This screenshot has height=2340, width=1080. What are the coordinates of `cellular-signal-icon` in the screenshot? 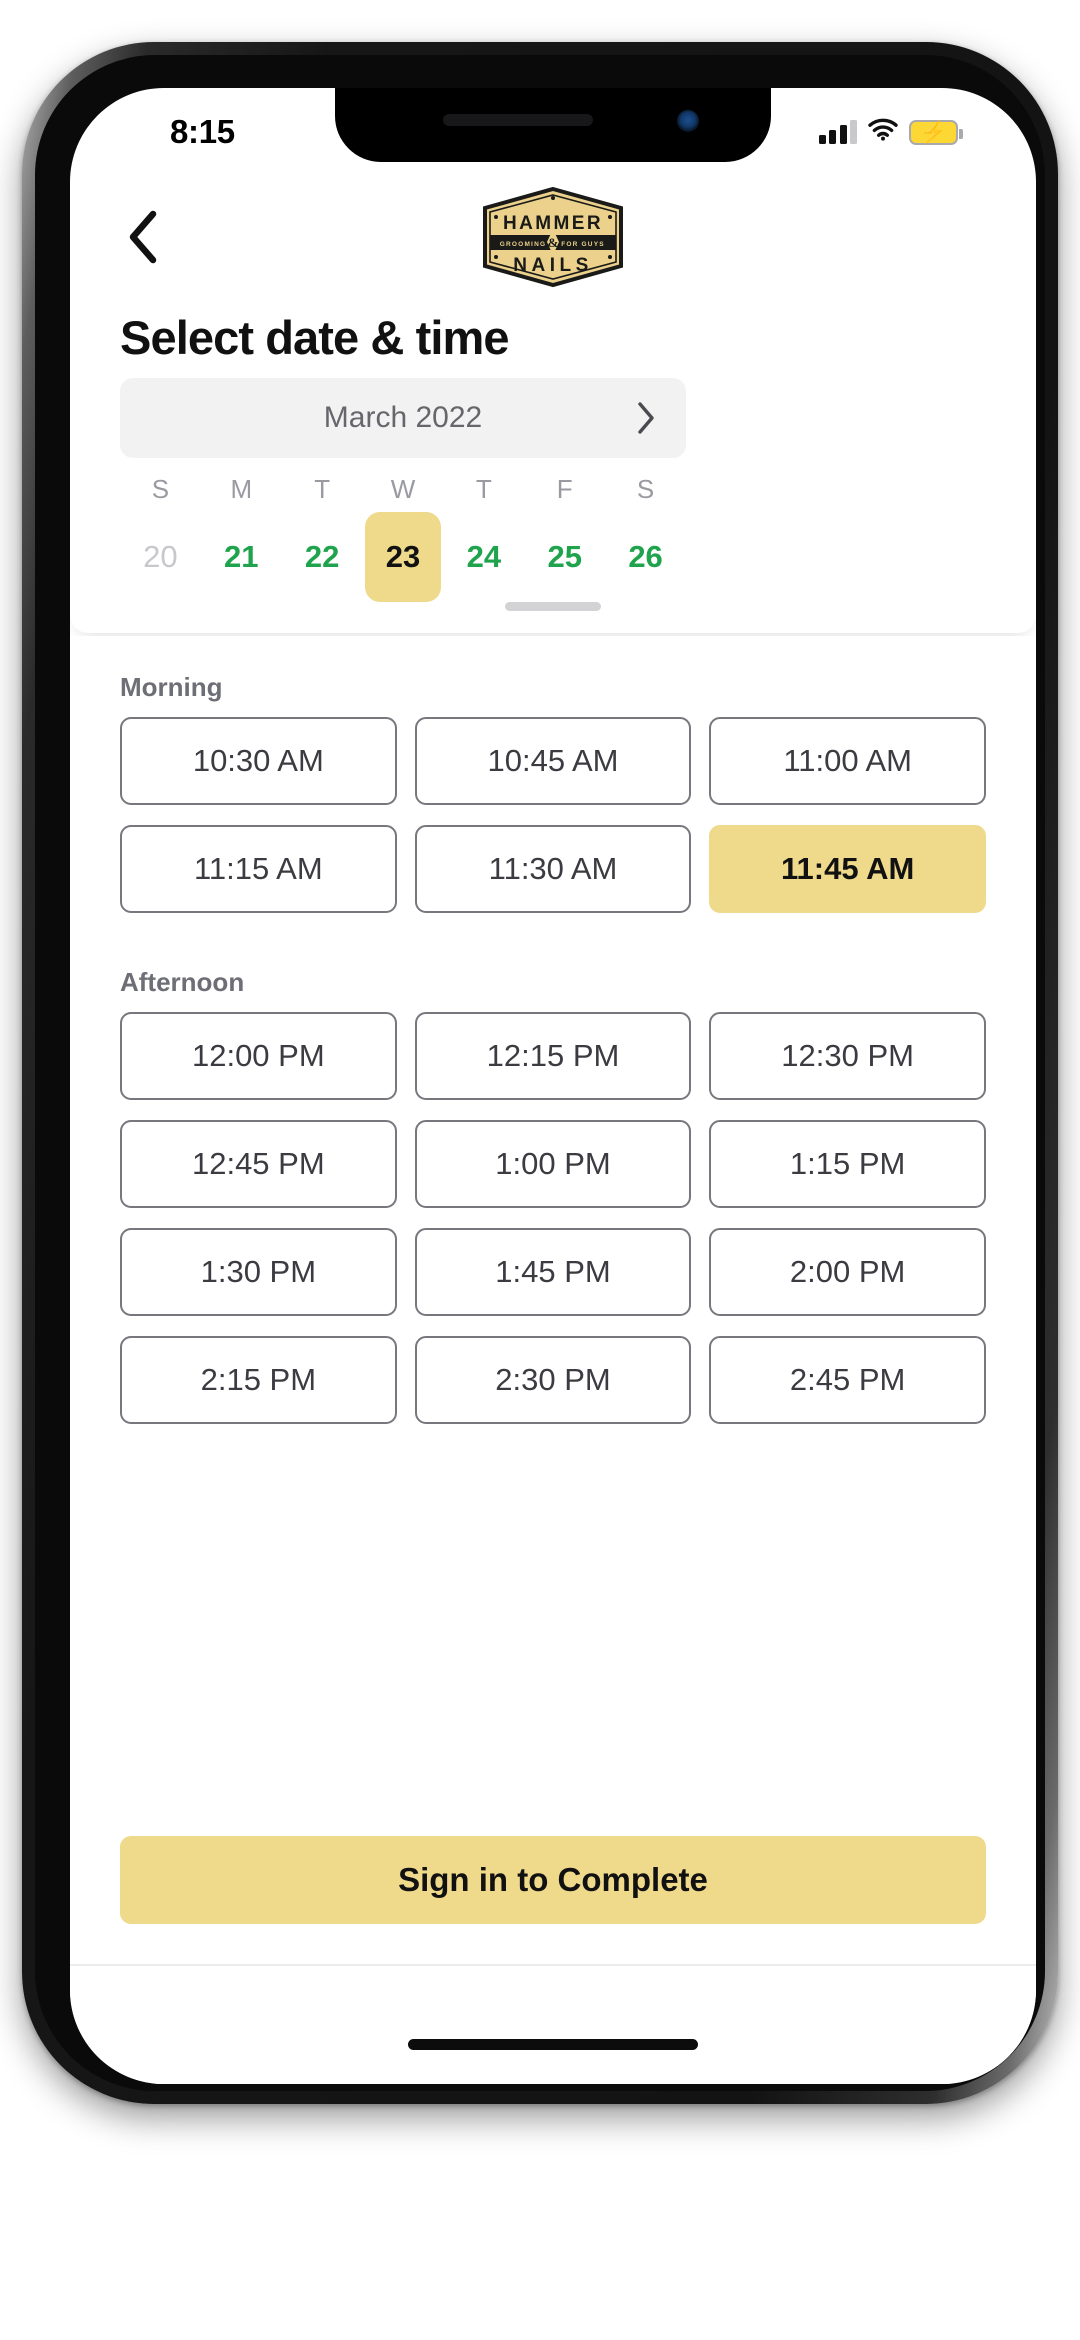 It's located at (837, 132).